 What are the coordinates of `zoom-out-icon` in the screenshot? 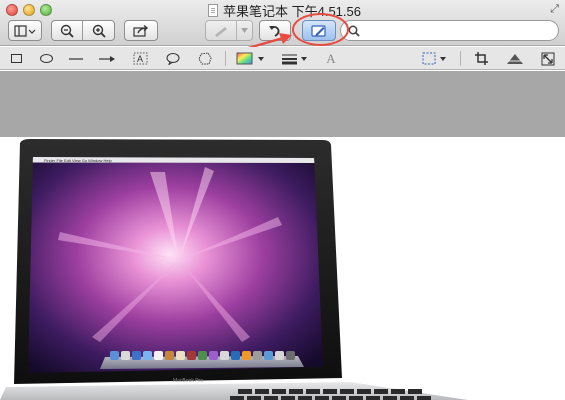 It's located at (67, 31).